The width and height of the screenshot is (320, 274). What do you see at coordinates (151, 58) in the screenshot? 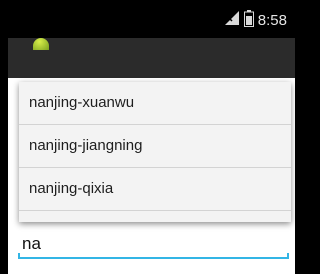
I see `action-bar` at bounding box center [151, 58].